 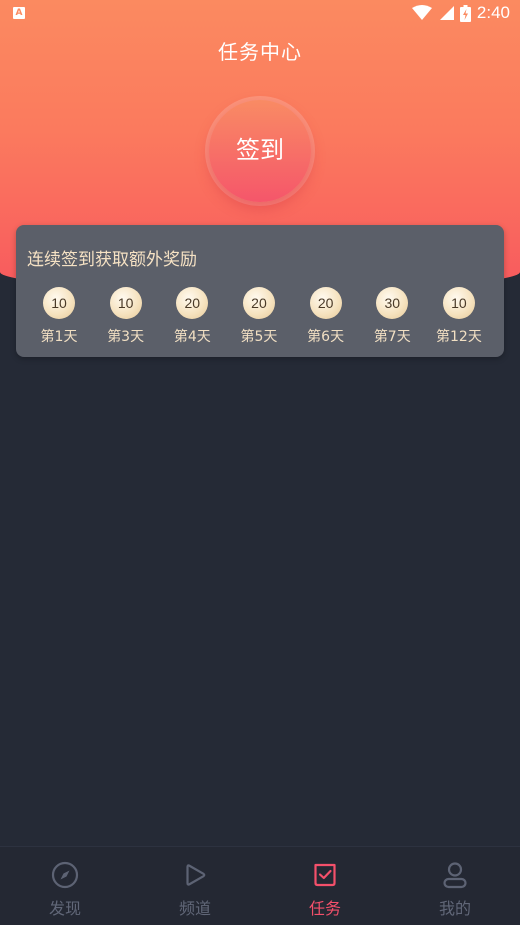 What do you see at coordinates (126, 337) in the screenshot?
I see `reward-day-label: 第3天` at bounding box center [126, 337].